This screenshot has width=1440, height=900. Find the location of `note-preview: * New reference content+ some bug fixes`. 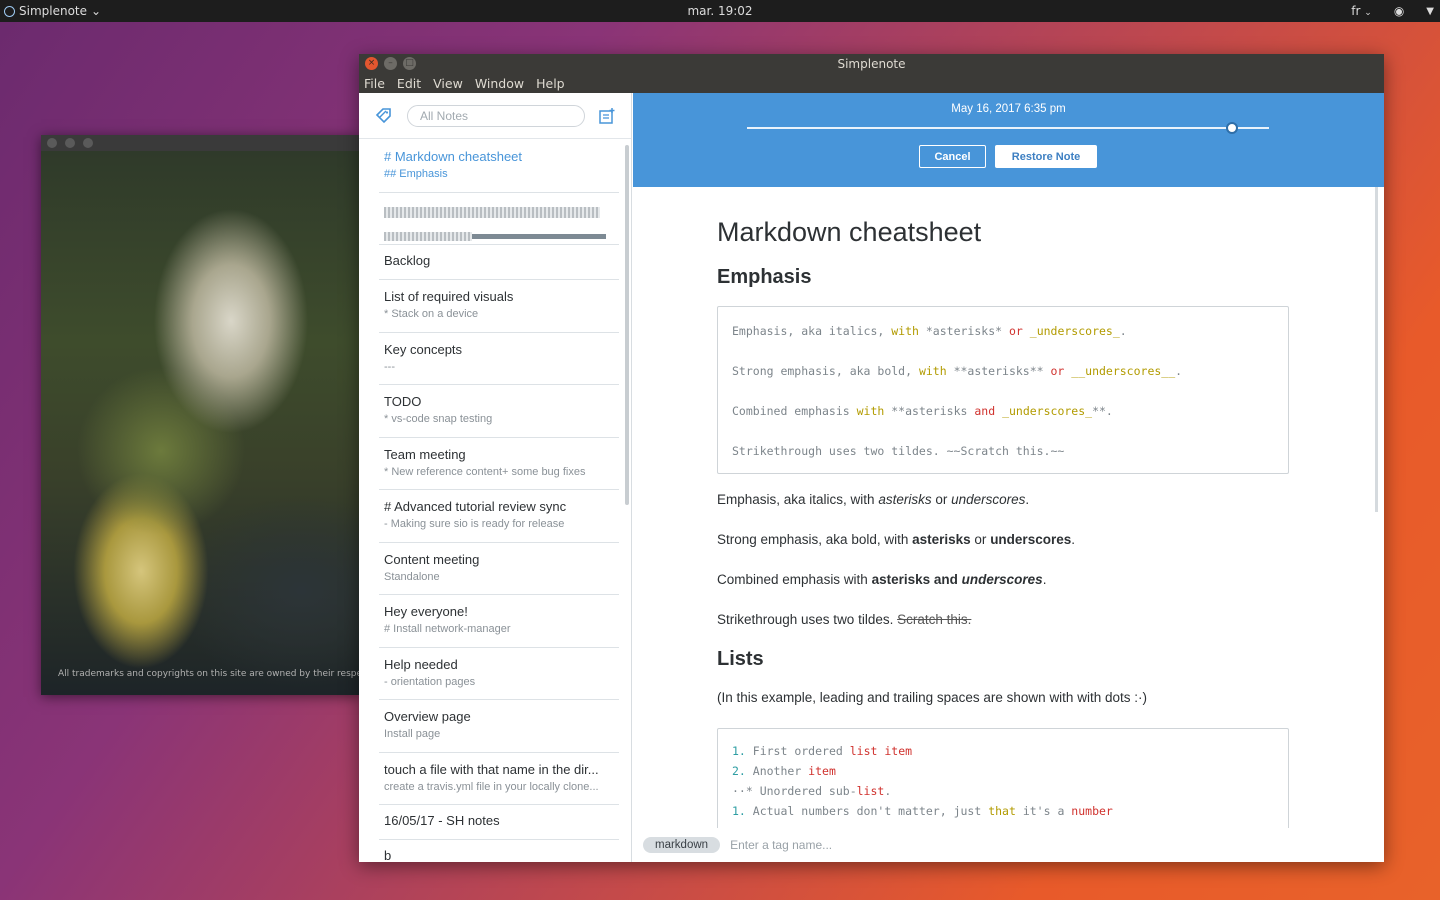

note-preview: * New reference content+ some bug fixes is located at coordinates (485, 471).